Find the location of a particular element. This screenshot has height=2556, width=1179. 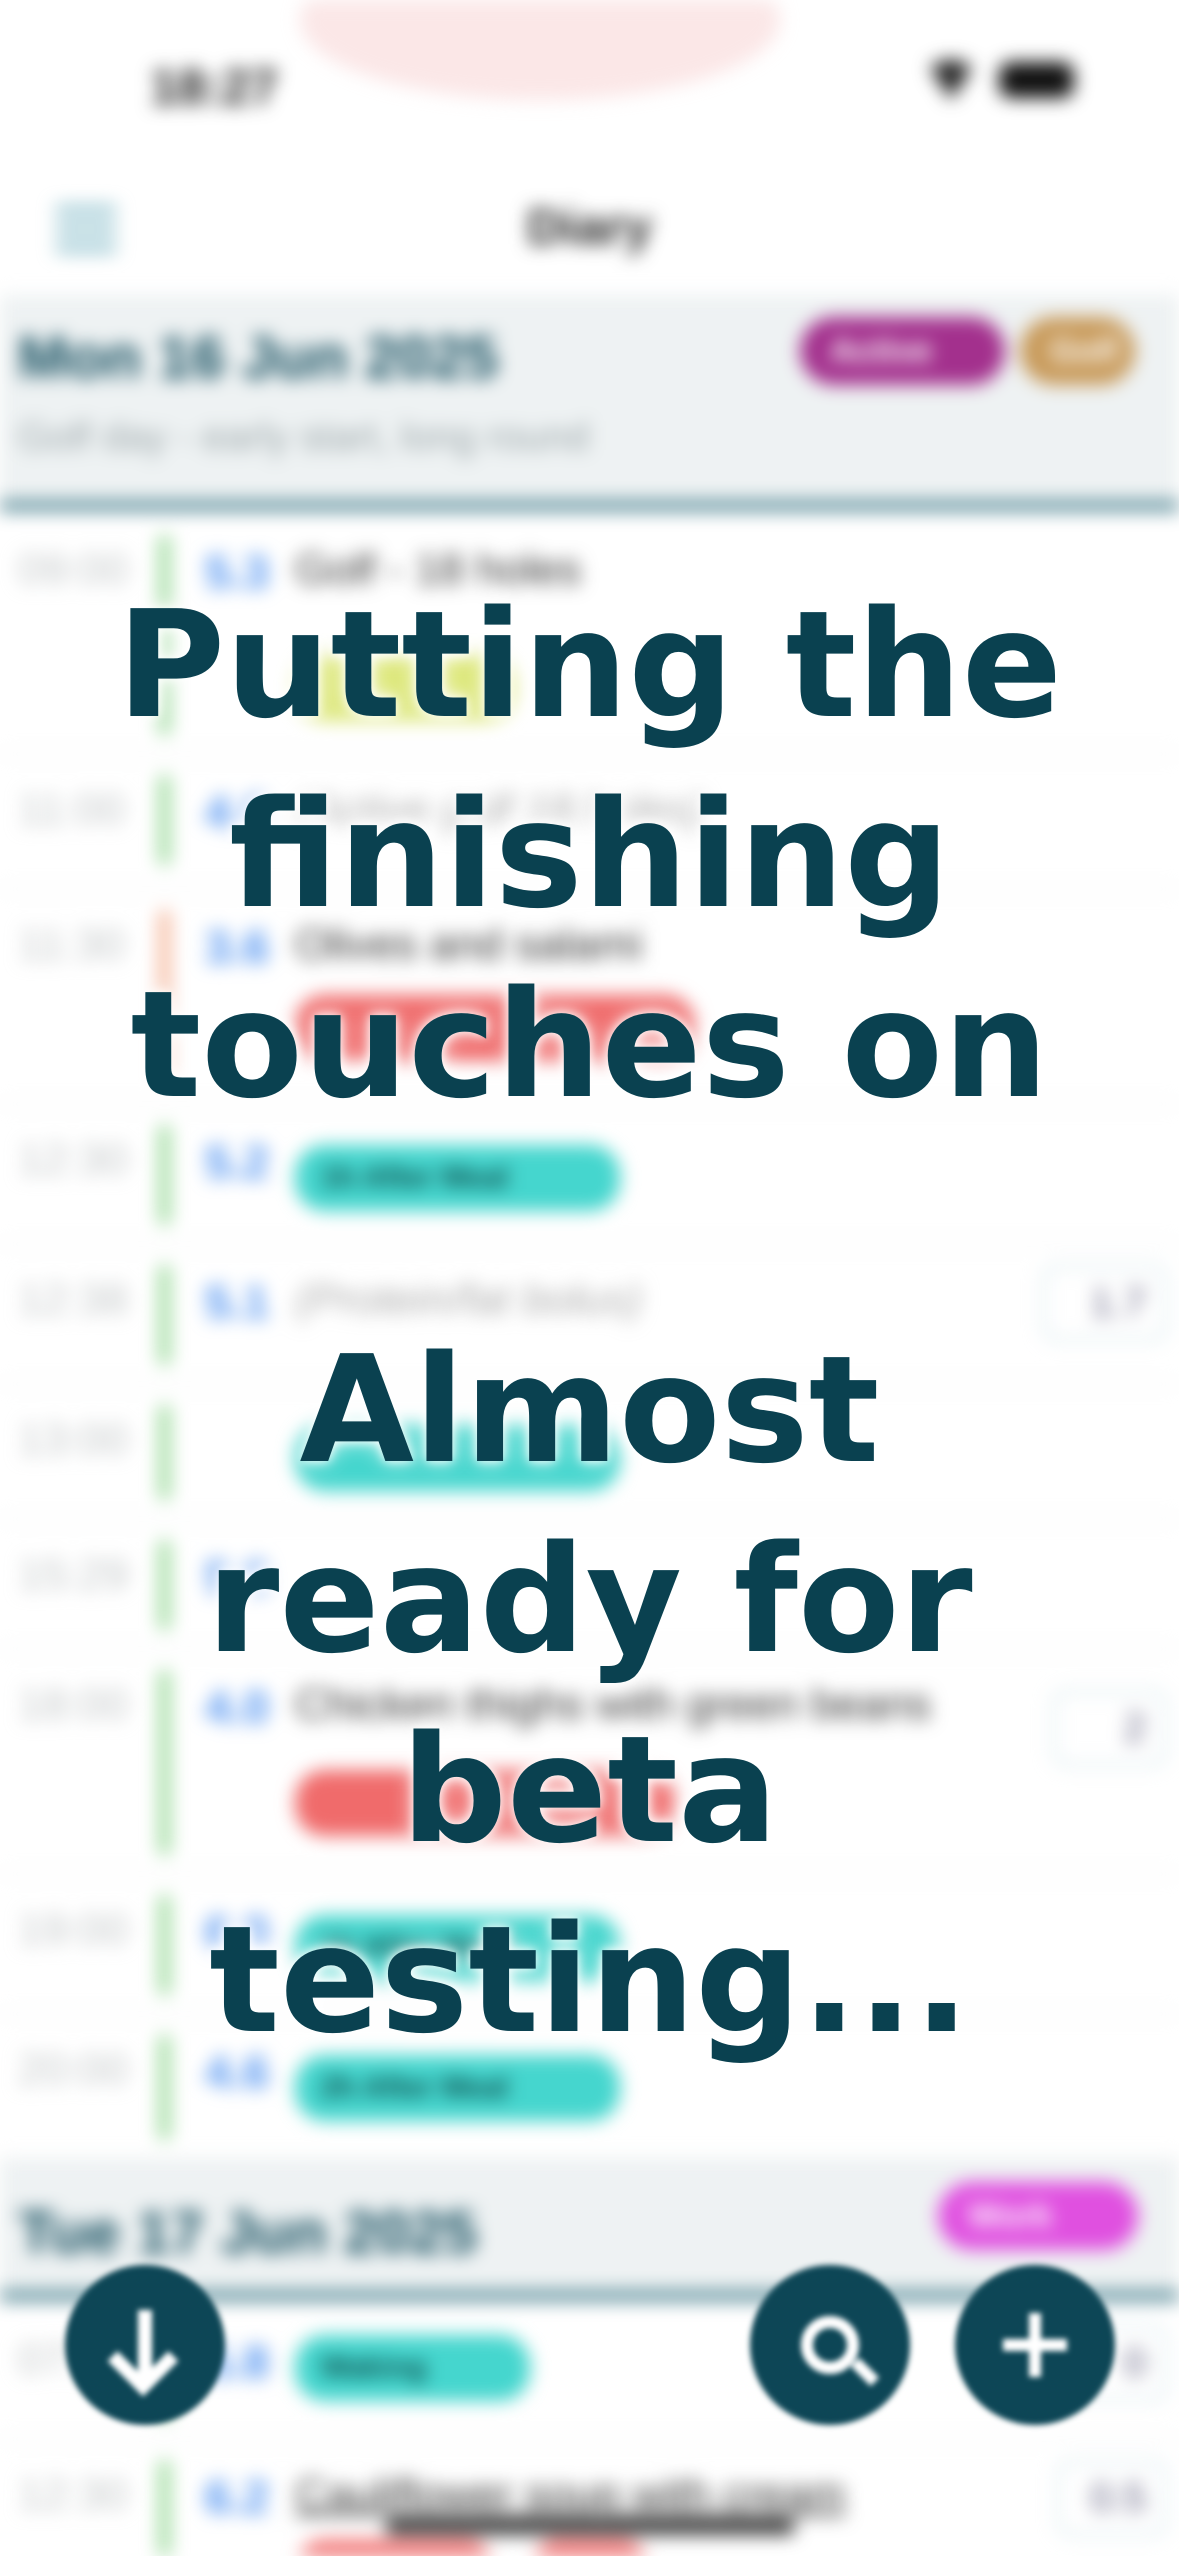

list-item: 19:00 6.0 1h After Meal is located at coordinates (589, 1945).